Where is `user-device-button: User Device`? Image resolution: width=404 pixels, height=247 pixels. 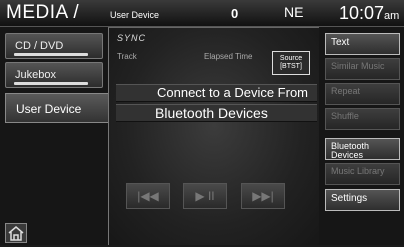
user-device-button: User Device is located at coordinates (56, 108).